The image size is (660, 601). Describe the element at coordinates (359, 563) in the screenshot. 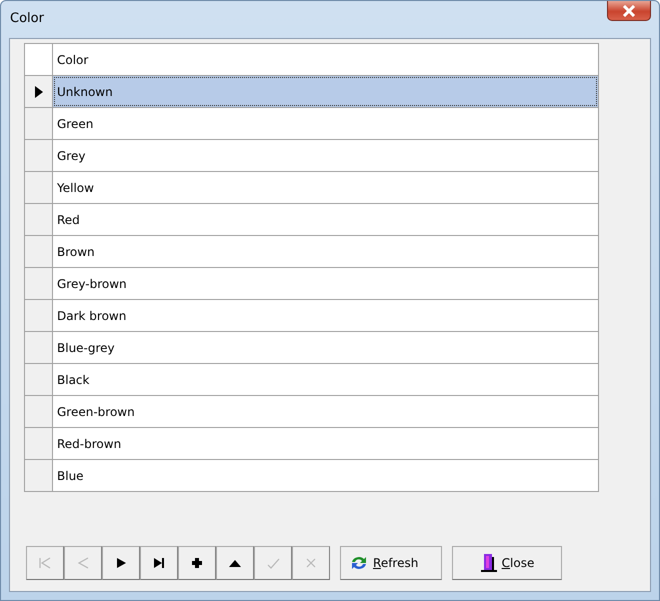

I see `refresh-icon` at that location.